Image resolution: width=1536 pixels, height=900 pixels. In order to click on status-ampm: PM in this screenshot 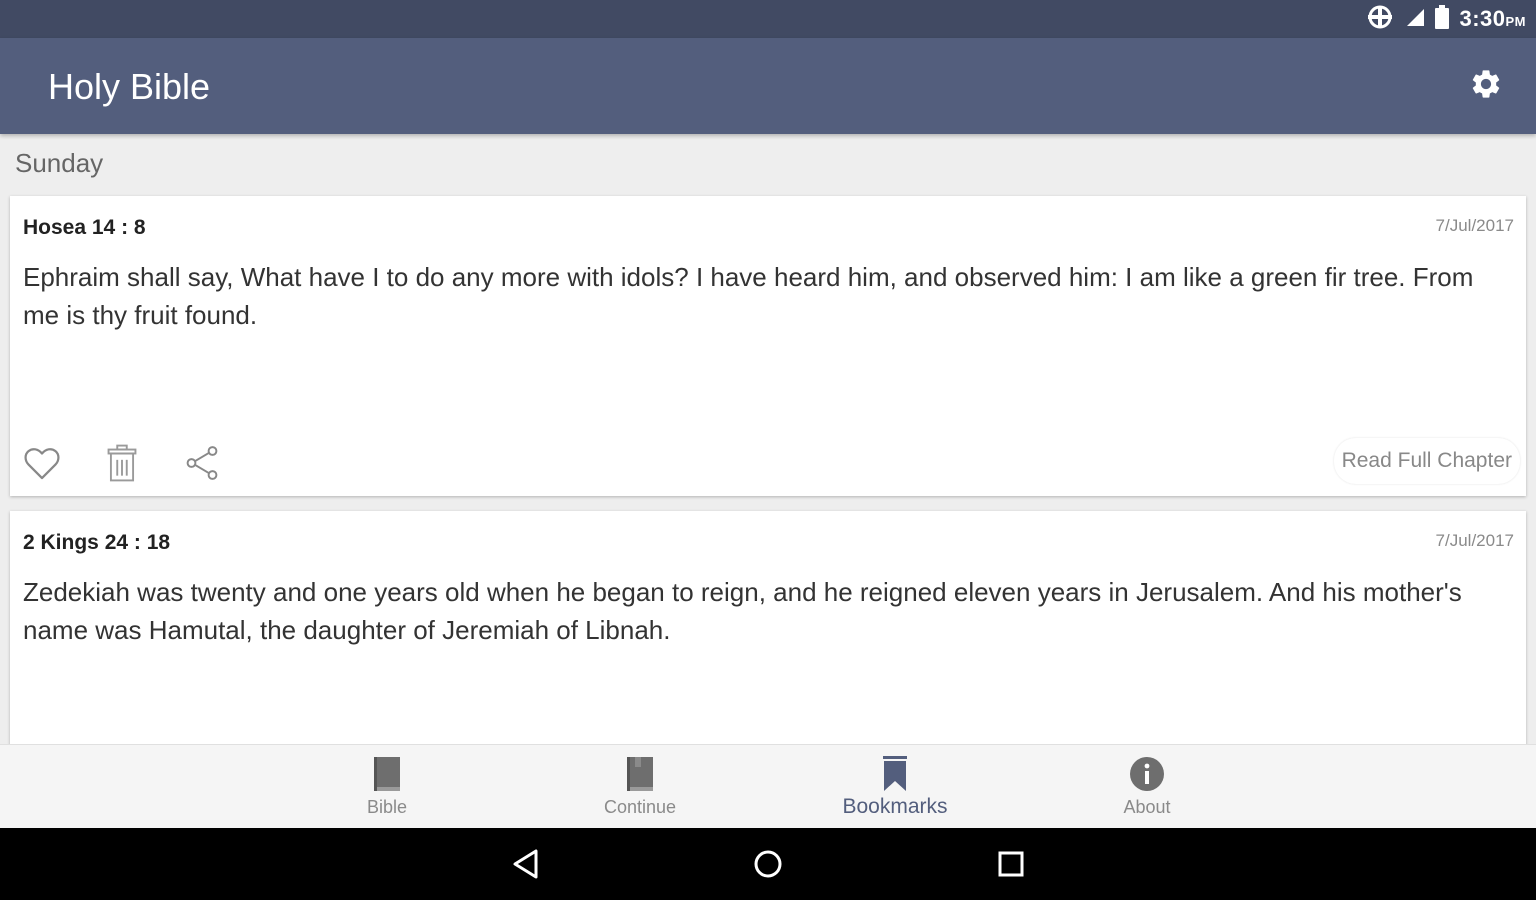, I will do `click(1515, 21)`.